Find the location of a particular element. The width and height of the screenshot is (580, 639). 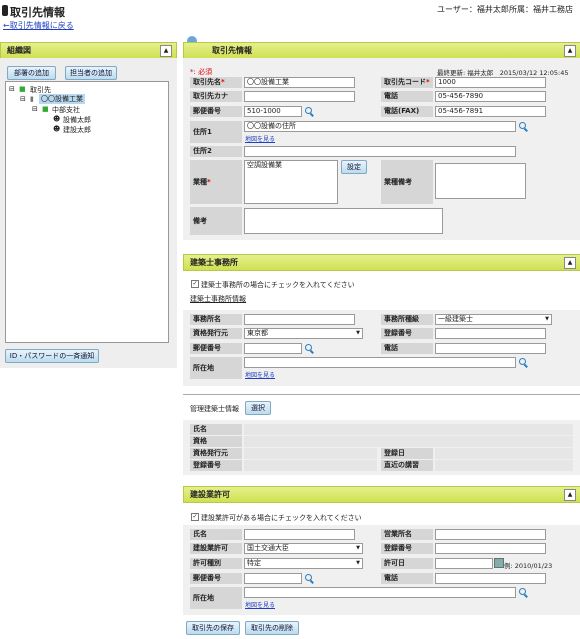

divider is located at coordinates (381, 394).